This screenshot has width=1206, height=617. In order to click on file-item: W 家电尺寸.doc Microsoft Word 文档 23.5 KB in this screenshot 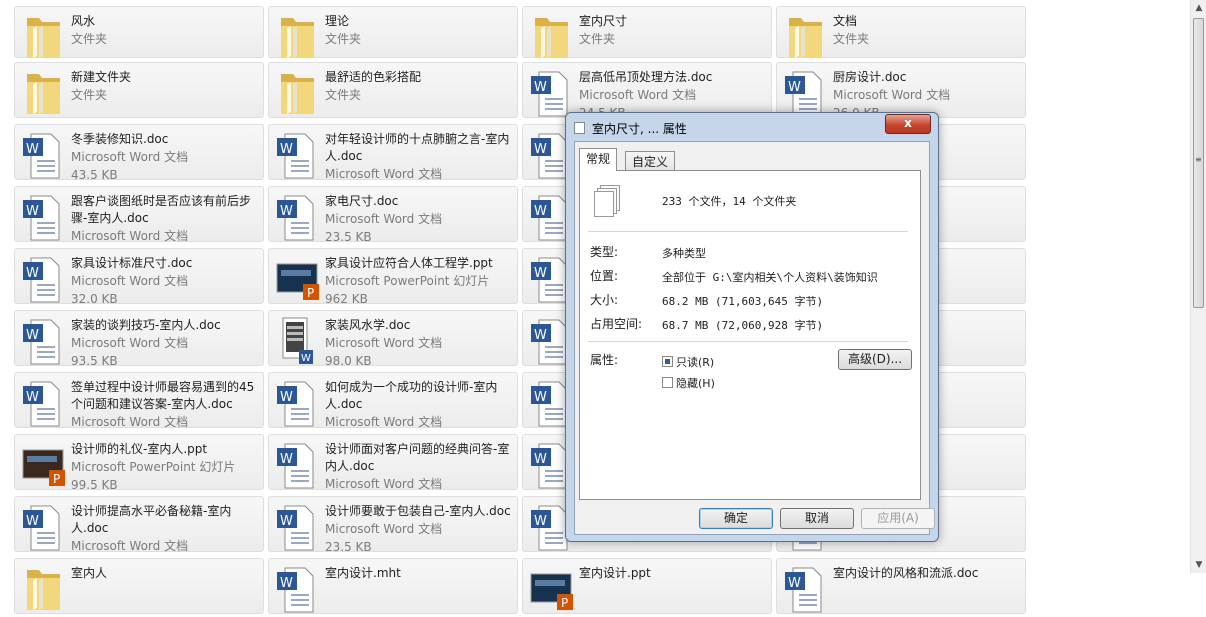, I will do `click(393, 215)`.